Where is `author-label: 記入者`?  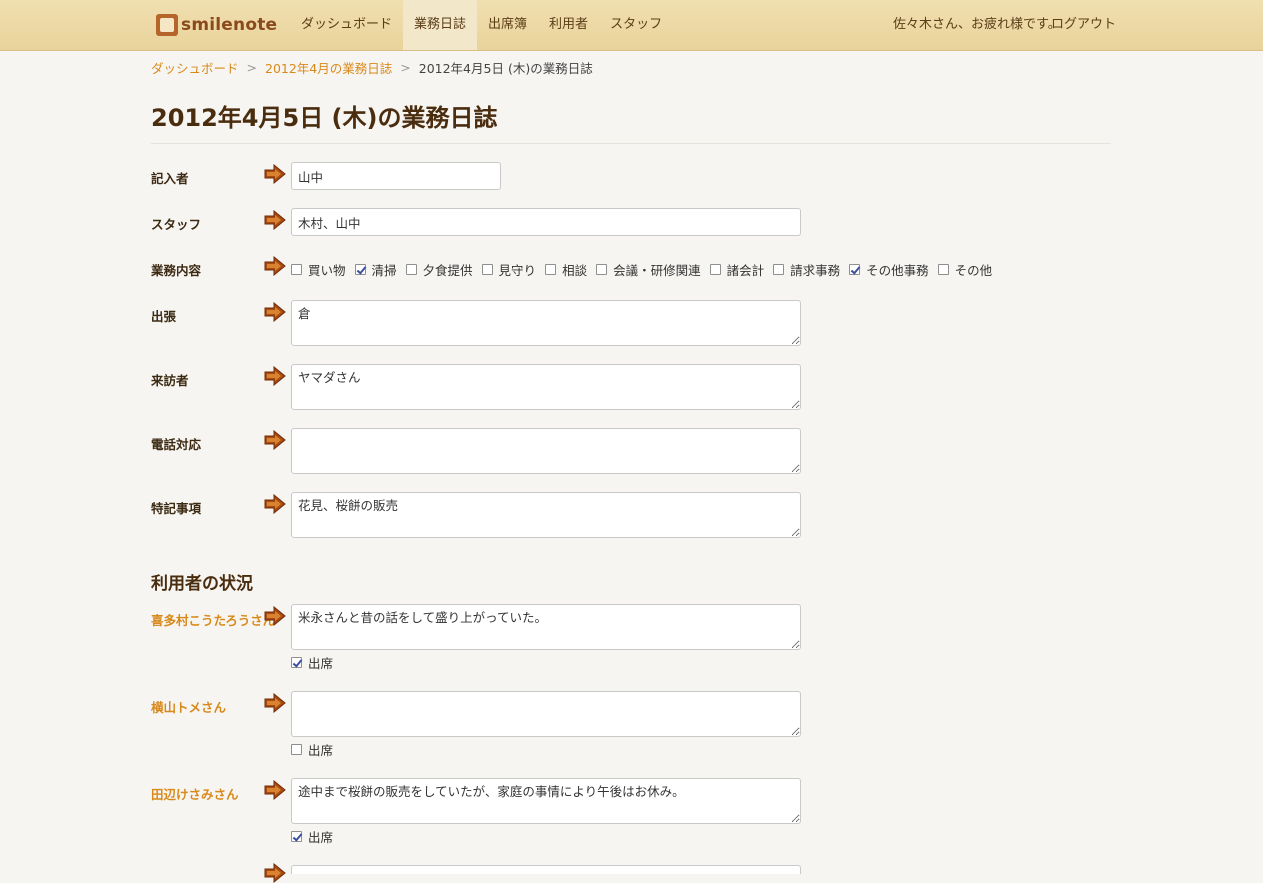 author-label: 記入者 is located at coordinates (170, 178).